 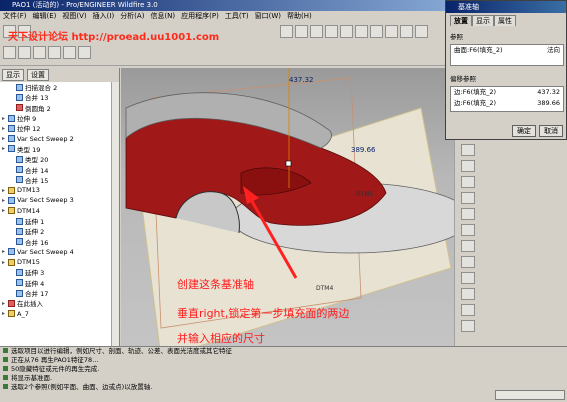 I want to click on annotation-line-2: 垂直right,锁定第一步填充面的两边, so click(x=263, y=313).